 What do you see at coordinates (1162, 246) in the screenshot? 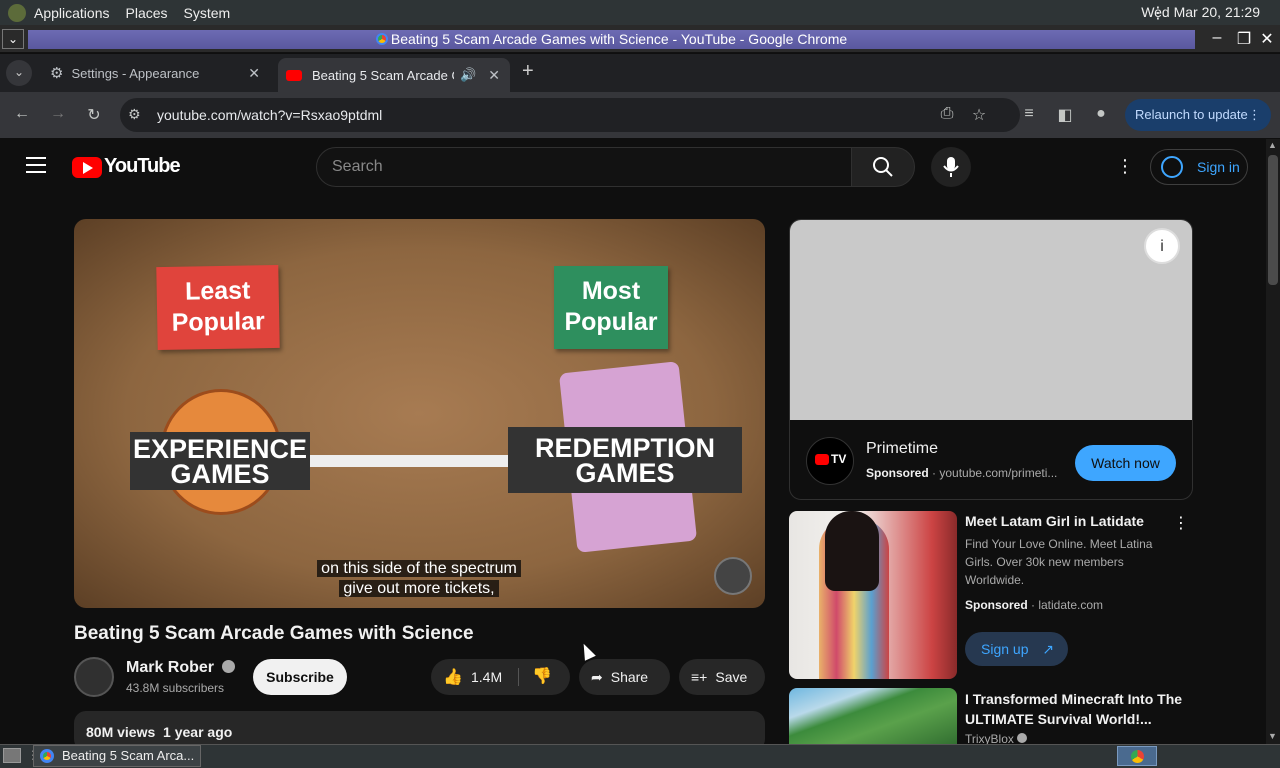
I see `info-icon: i` at bounding box center [1162, 246].